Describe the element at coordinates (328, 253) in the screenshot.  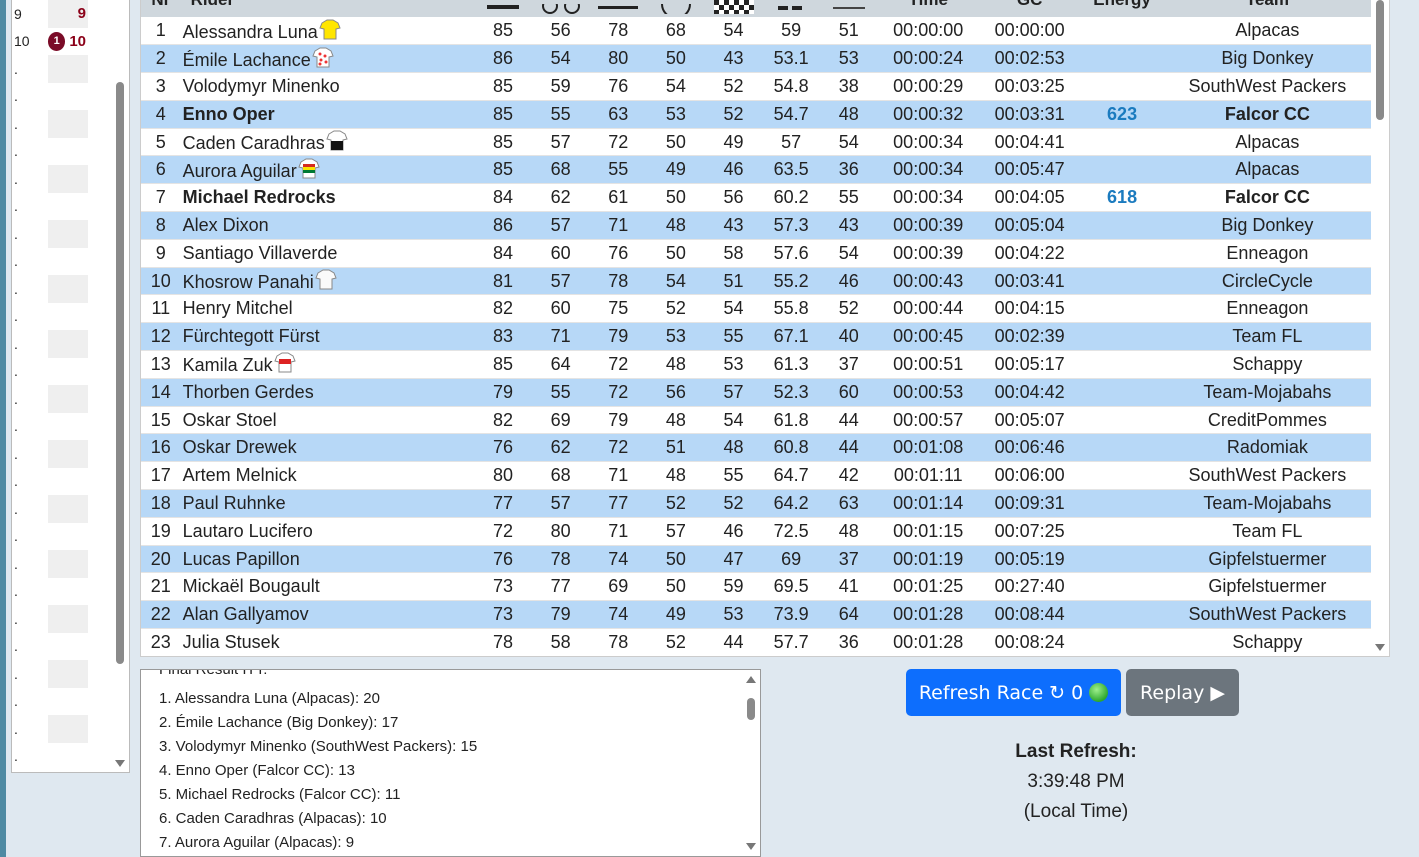
I see `rider-name-cell: Santiago Villaverde` at that location.